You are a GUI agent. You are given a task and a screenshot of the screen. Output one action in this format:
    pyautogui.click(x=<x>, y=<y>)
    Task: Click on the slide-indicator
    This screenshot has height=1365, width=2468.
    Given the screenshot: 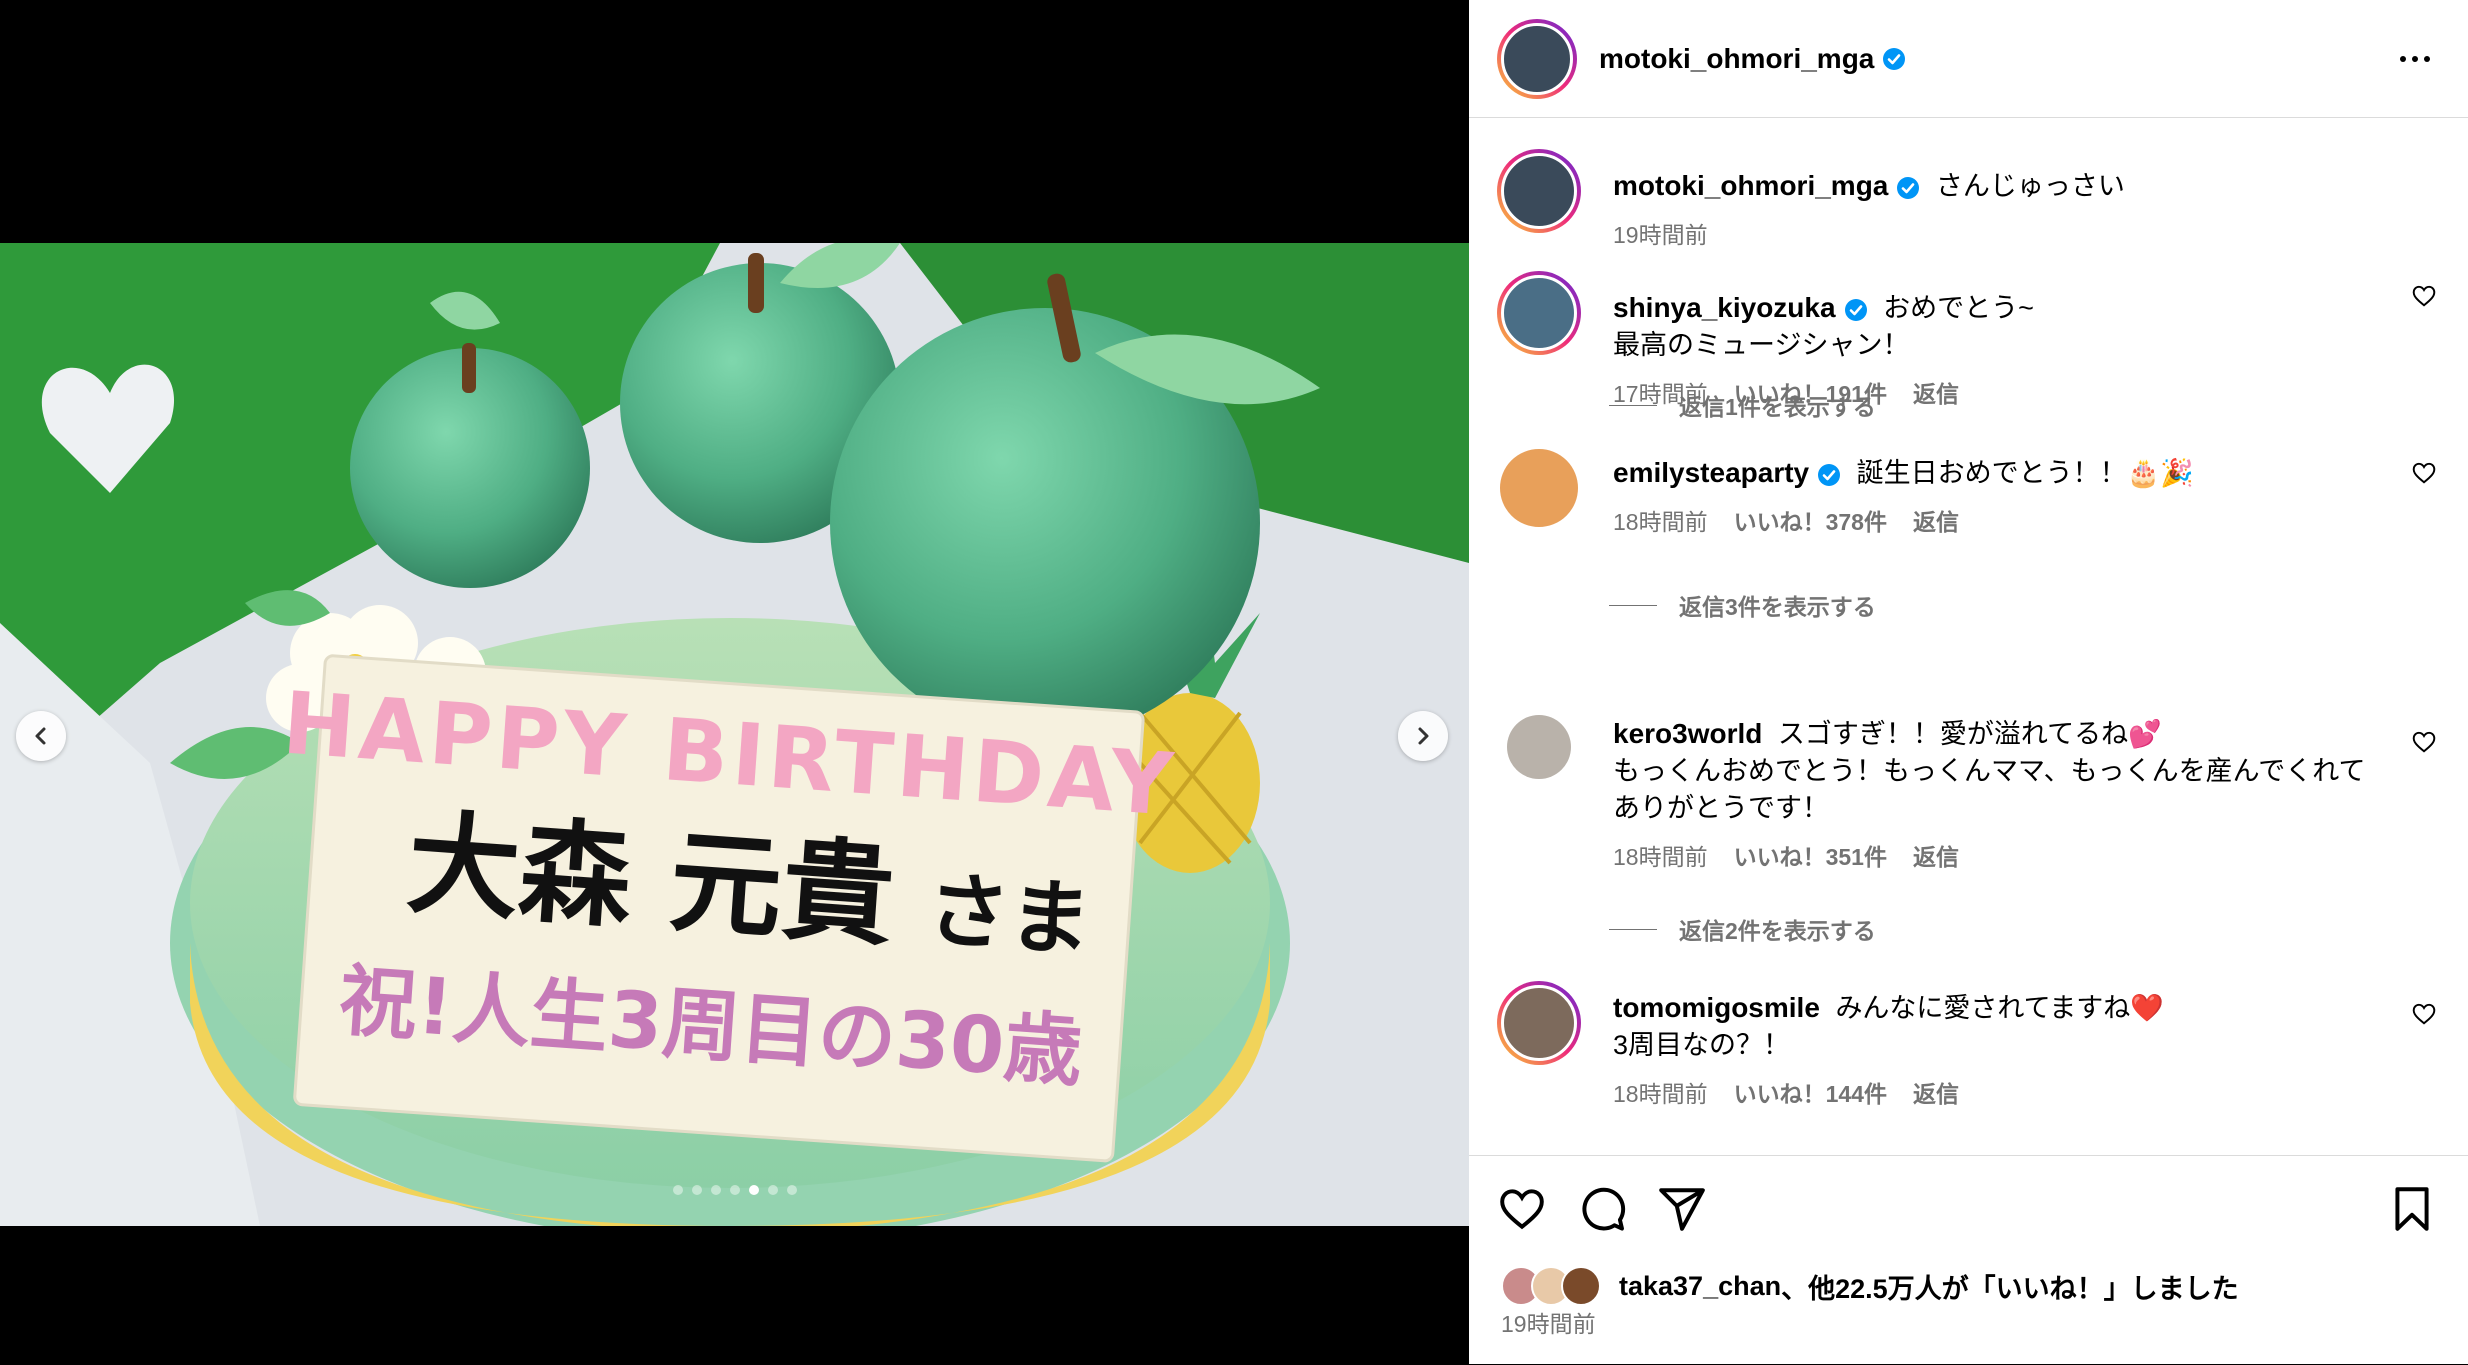 What is the action you would take?
    pyautogui.click(x=734, y=1190)
    